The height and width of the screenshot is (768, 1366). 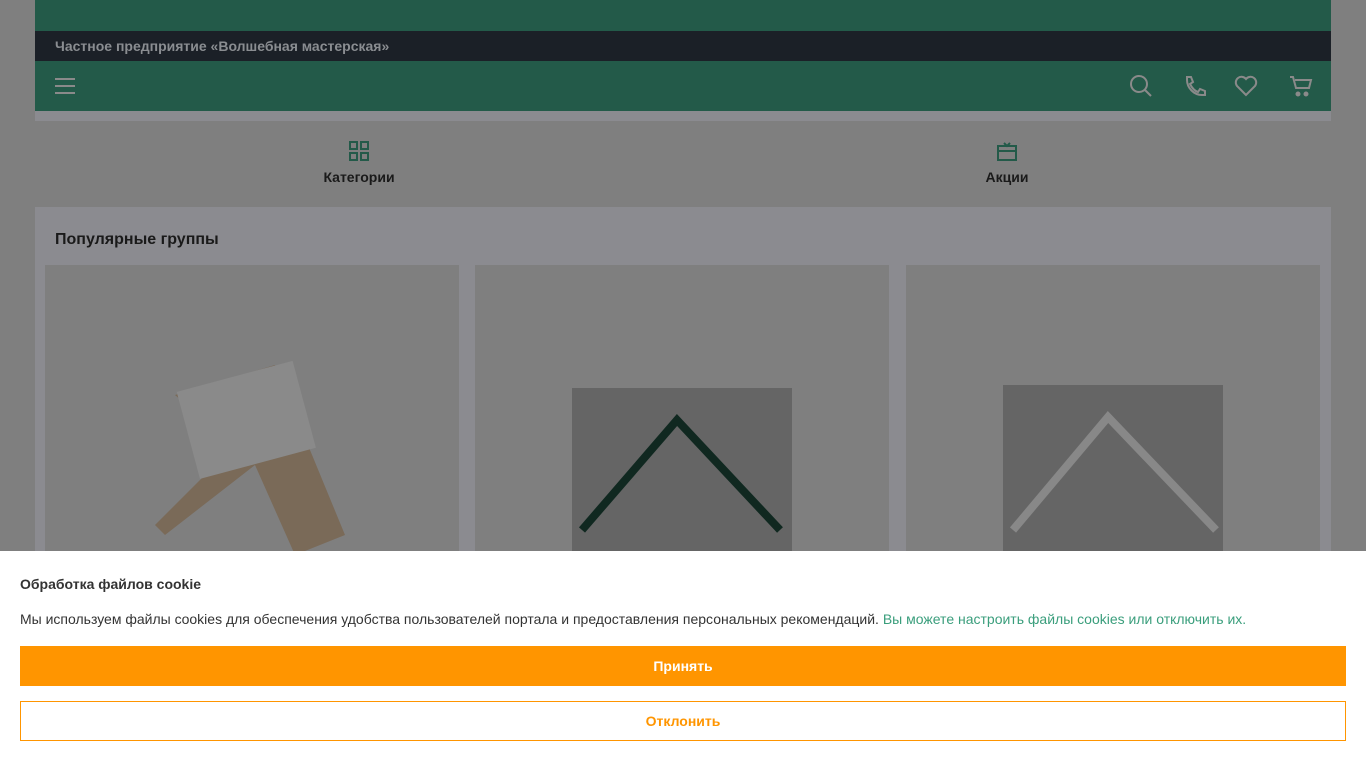 What do you see at coordinates (137, 239) in the screenshot?
I see `section-title: Популярные группы` at bounding box center [137, 239].